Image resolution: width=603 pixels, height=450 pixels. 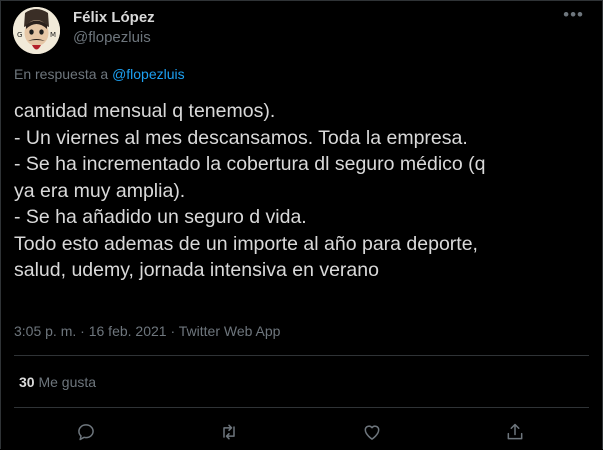 I want to click on author-handle: @flopezluis, so click(x=112, y=37).